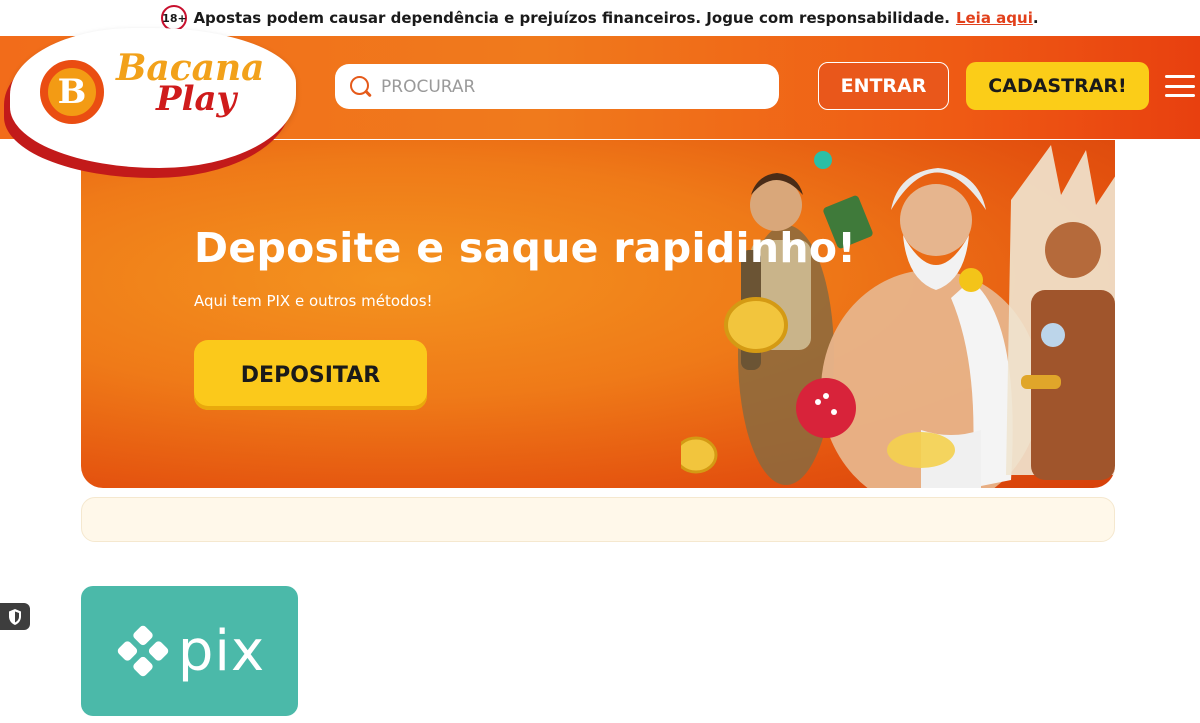  What do you see at coordinates (190, 83) in the screenshot?
I see `site-logo: Bacana Play` at bounding box center [190, 83].